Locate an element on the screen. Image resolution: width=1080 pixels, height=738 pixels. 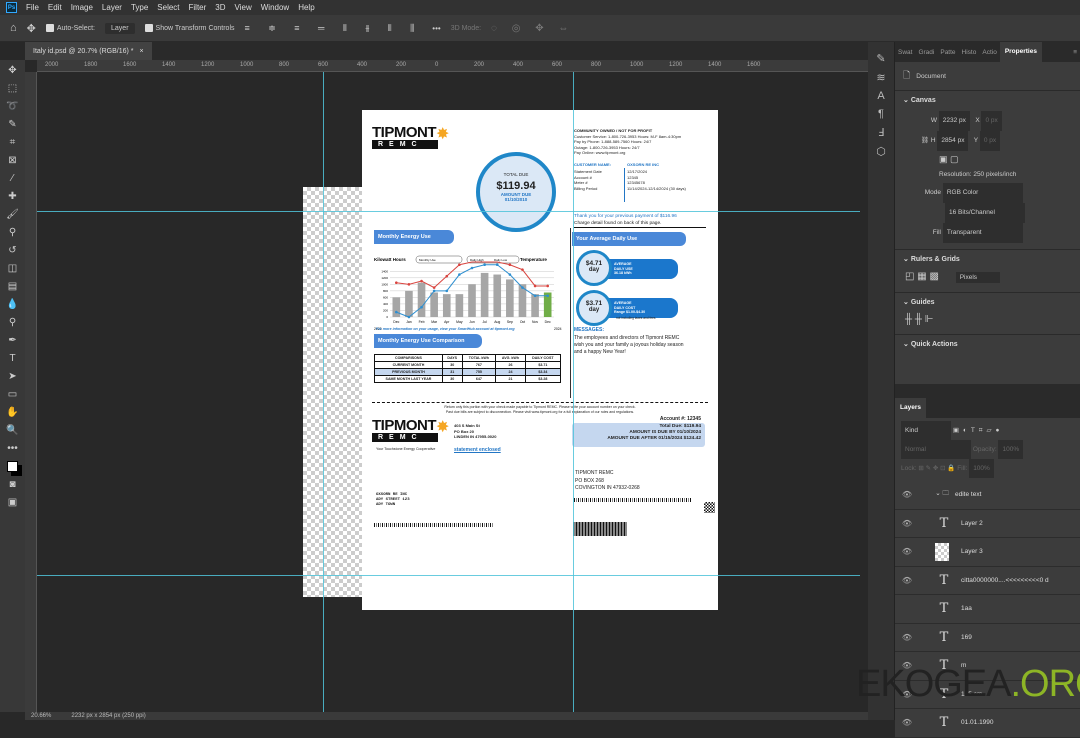
eyedropper-tool-icon: ⁄ is located at coordinates (13, 178).